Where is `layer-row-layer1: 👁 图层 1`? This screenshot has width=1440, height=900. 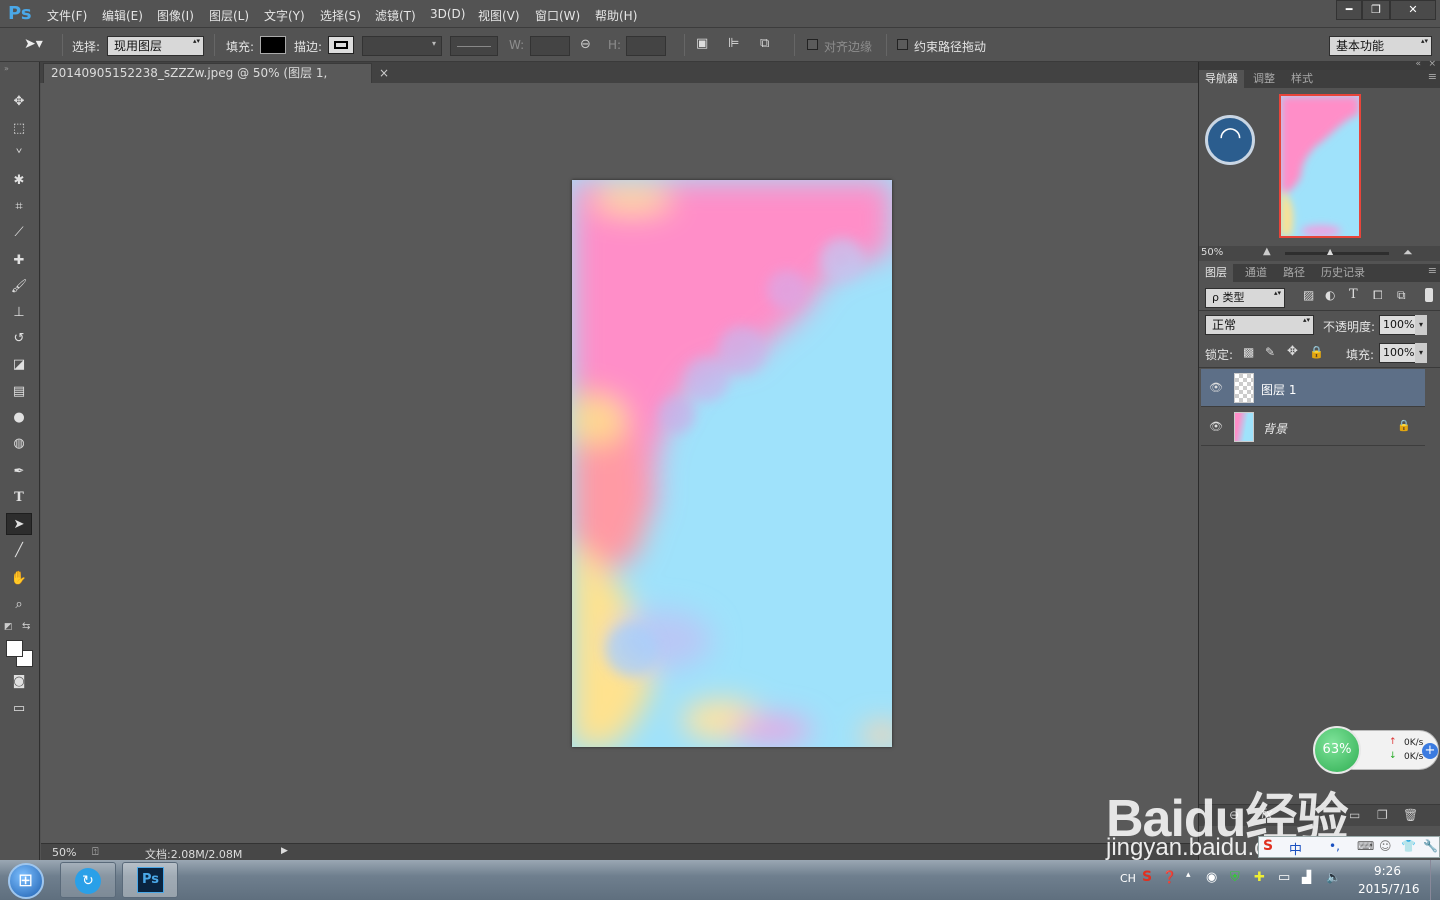
layer-row-layer1: 👁 图层 1 is located at coordinates (1313, 388).